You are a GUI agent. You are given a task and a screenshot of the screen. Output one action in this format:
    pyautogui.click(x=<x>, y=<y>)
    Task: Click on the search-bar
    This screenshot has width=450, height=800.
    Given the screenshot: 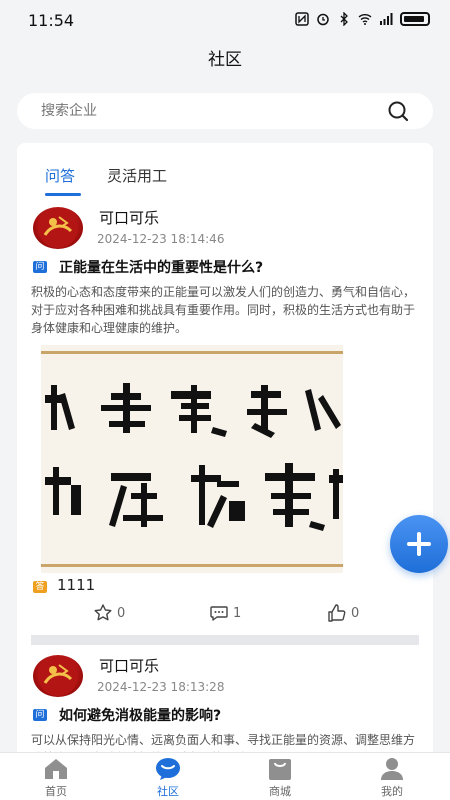 What is the action you would take?
    pyautogui.click(x=225, y=111)
    